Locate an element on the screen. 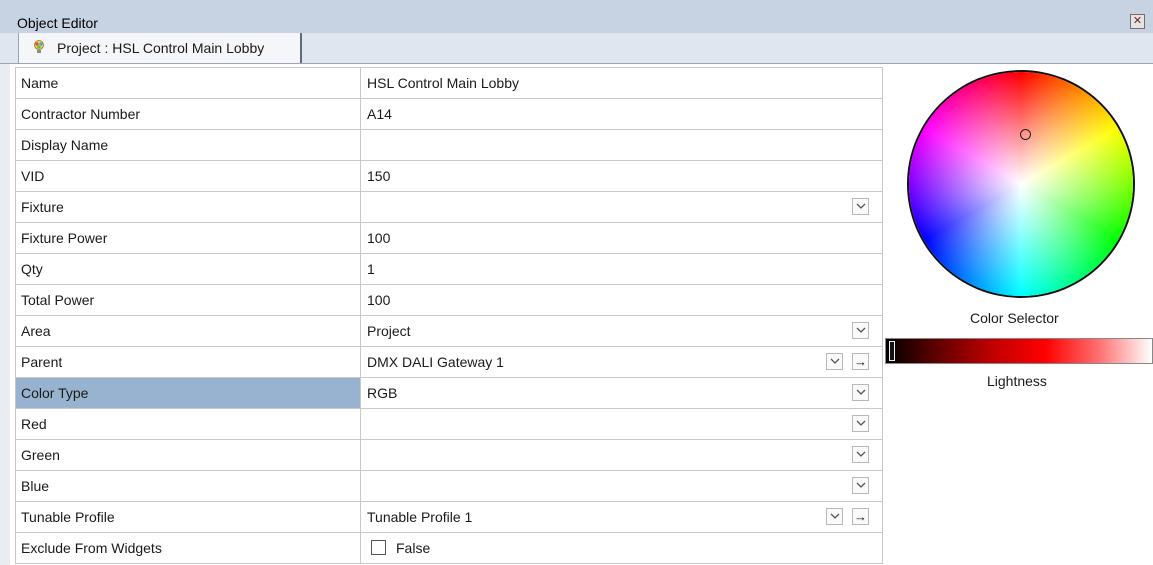  property-value: Tunable Profile 1 → is located at coordinates (621, 517).